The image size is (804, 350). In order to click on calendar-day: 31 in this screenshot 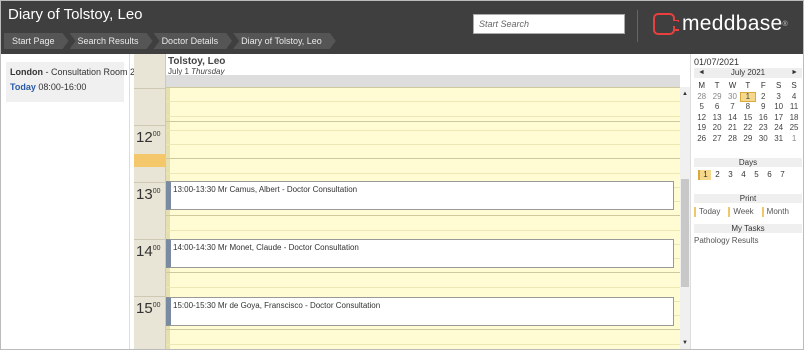, I will do `click(778, 139)`.